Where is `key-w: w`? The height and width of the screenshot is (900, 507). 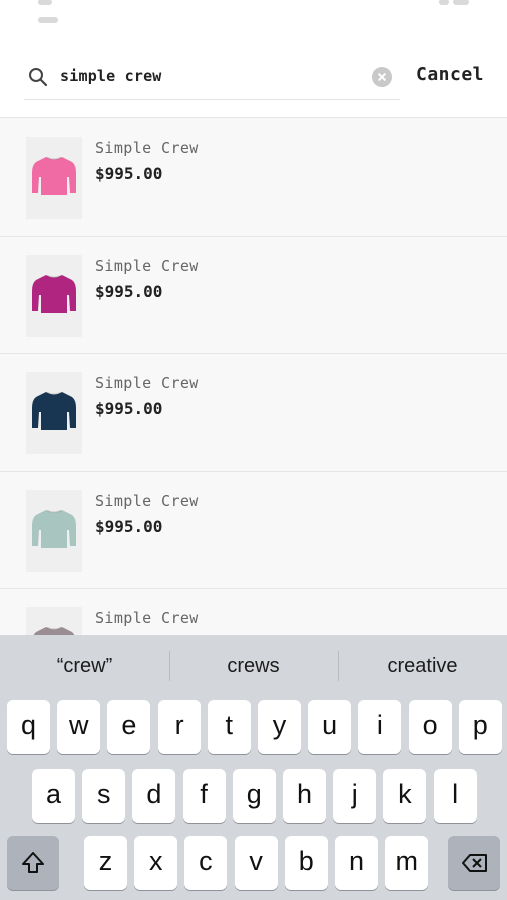
key-w: w is located at coordinates (79, 727).